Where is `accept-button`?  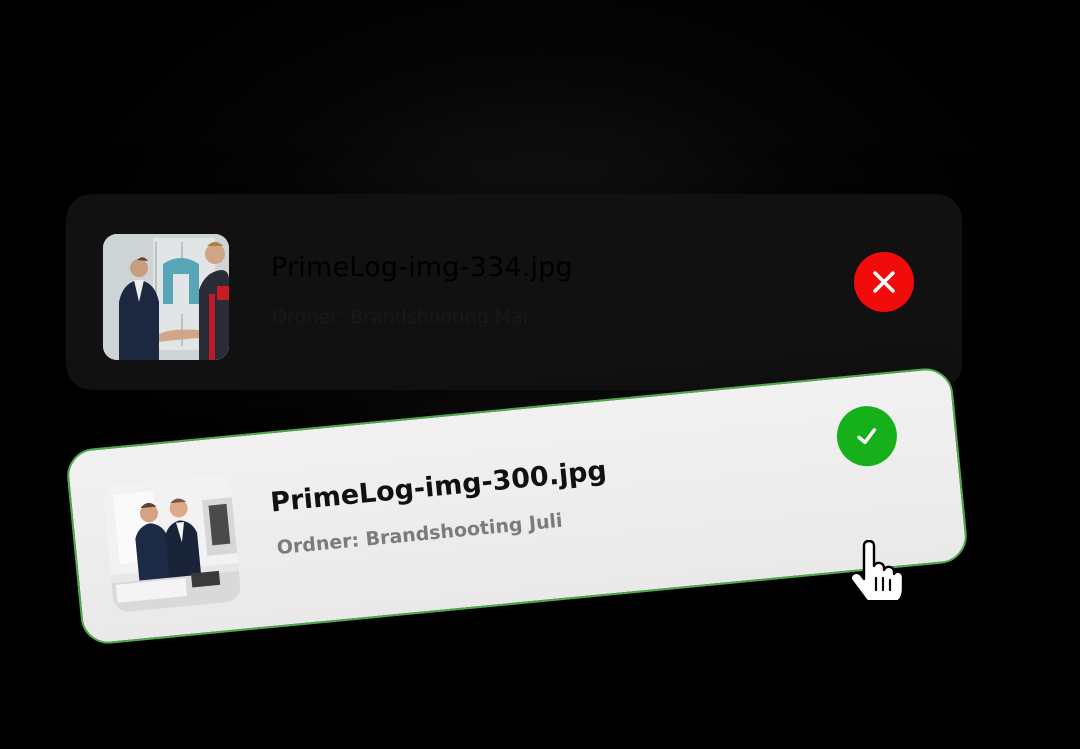 accept-button is located at coordinates (867, 436).